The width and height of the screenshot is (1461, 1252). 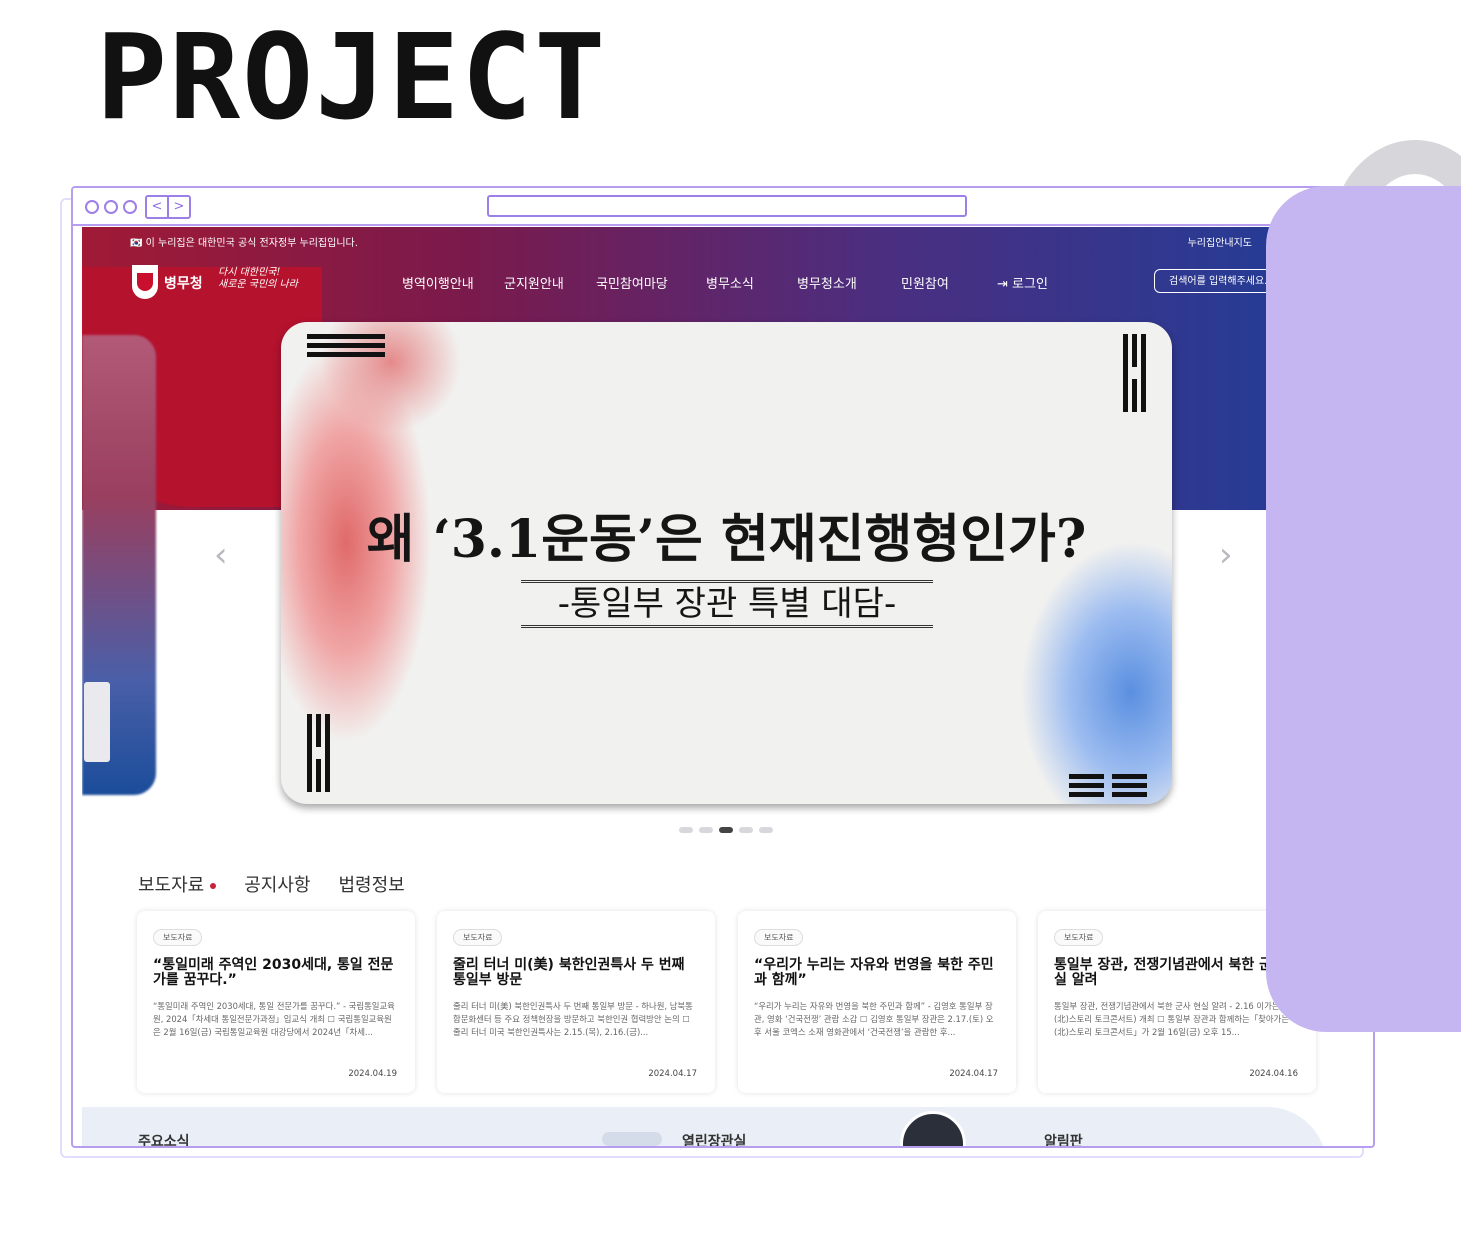 I want to click on page-title: PROJECT, so click(x=352, y=77).